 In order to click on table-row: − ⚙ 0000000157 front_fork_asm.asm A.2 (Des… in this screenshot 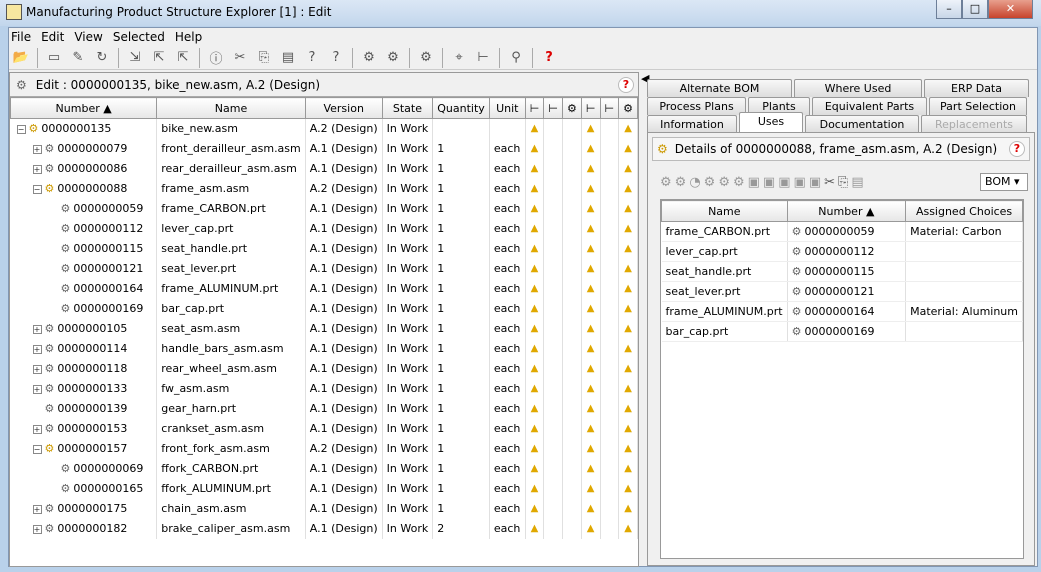, I will do `click(324, 448)`.